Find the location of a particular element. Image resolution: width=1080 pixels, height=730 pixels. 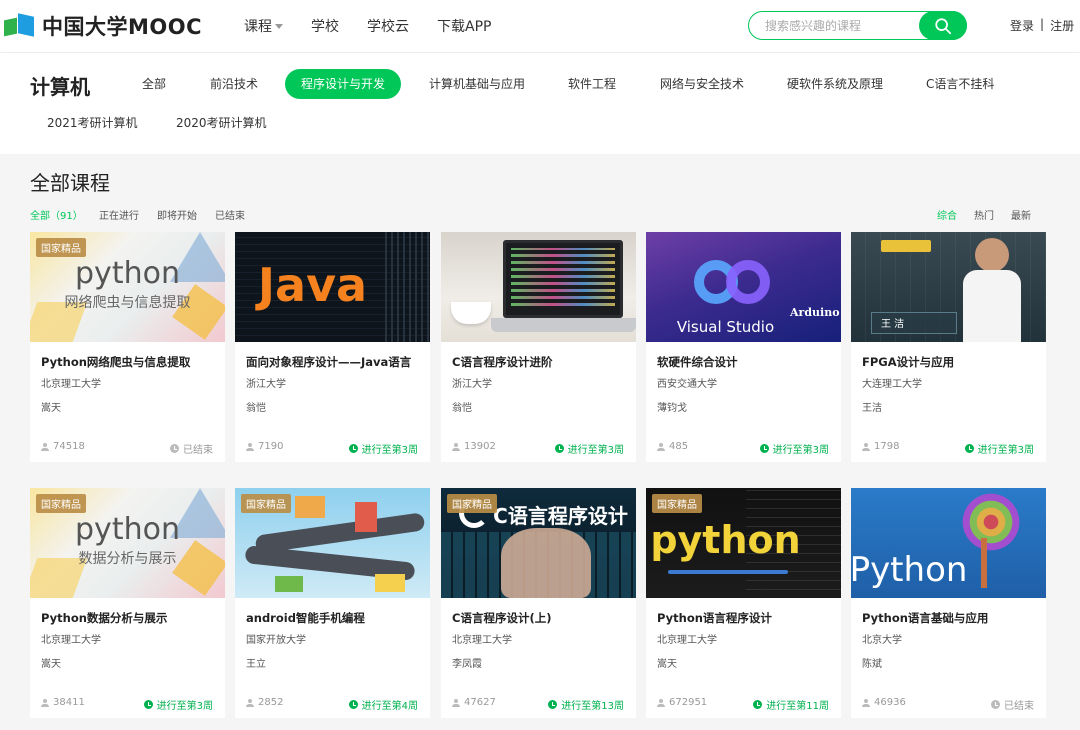

nav-label: 学校 is located at coordinates (325, 27).